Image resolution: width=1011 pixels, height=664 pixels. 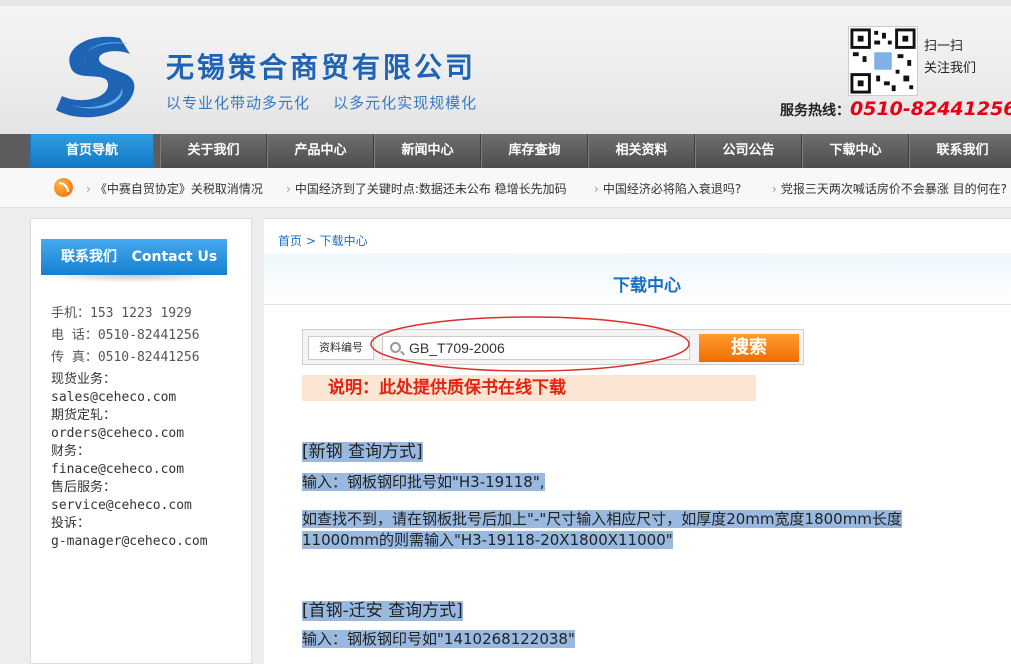 I want to click on section-heading-text: [新钢 查询方式], so click(x=362, y=452).